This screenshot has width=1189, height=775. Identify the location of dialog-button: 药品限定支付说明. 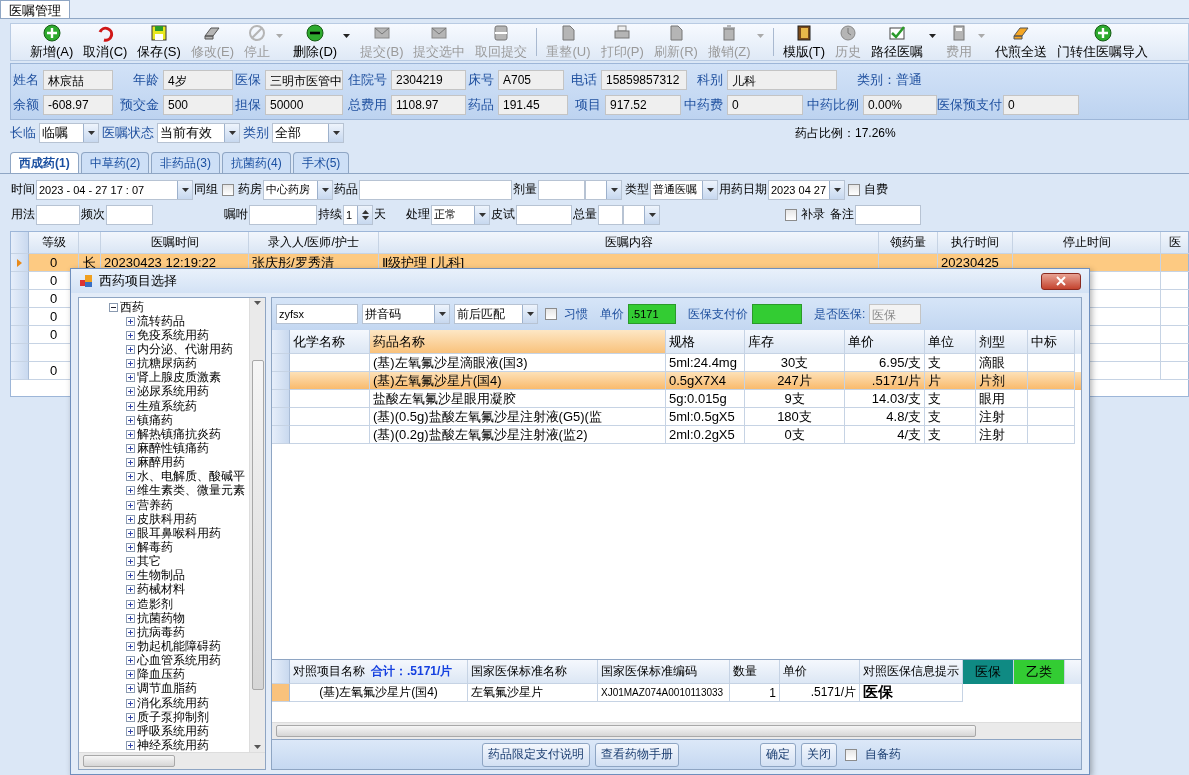
(536, 754).